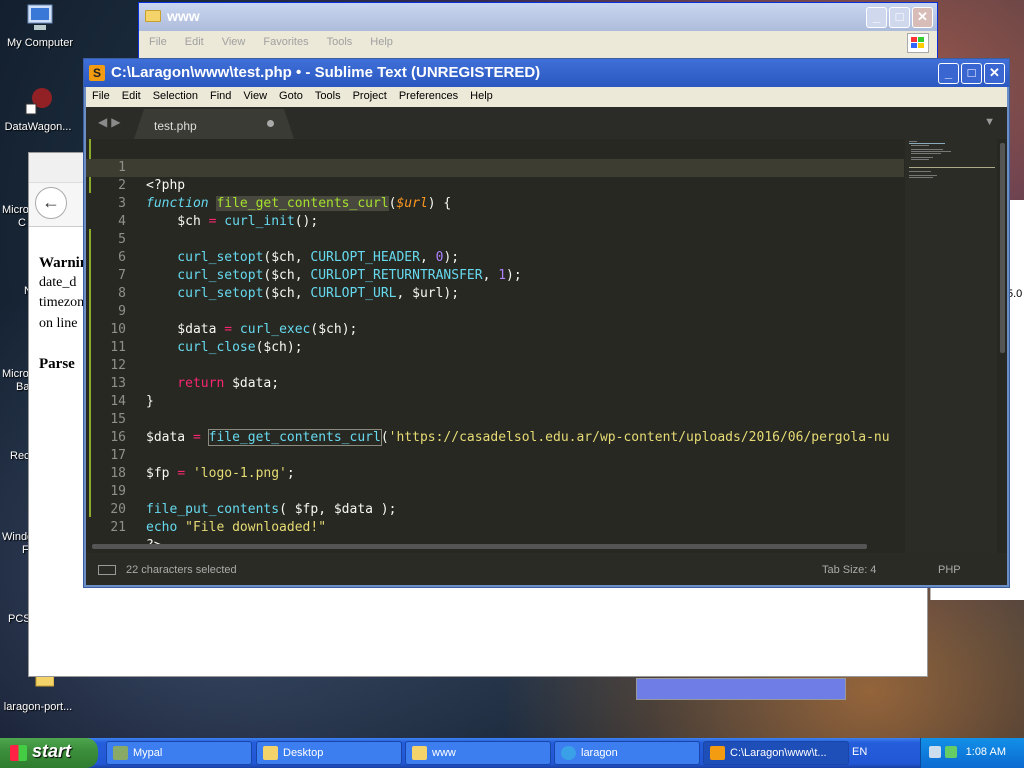 Image resolution: width=1024 pixels, height=768 pixels. I want to click on code-line: 5 curl_setopt($ch, CURLOPT_HEADER, 0);, so click(272, 239).